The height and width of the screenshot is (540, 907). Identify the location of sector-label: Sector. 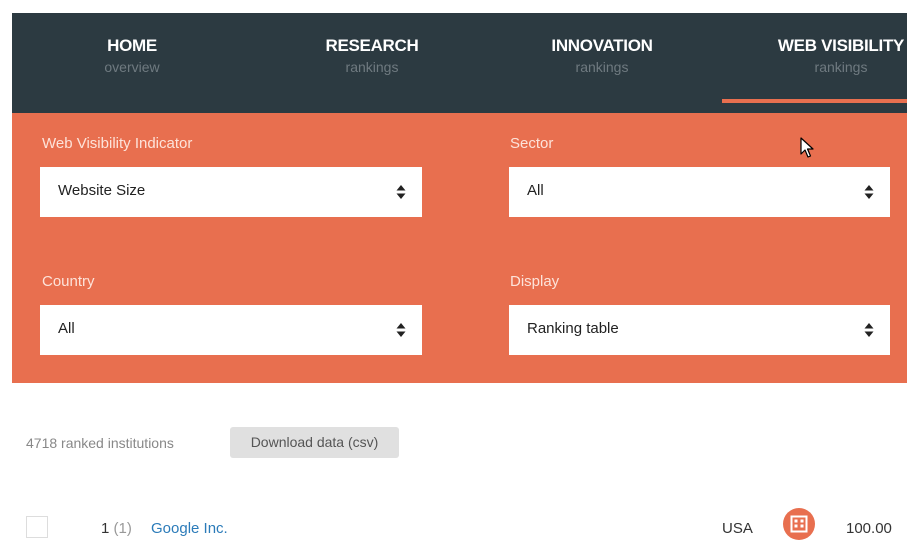
(532, 143).